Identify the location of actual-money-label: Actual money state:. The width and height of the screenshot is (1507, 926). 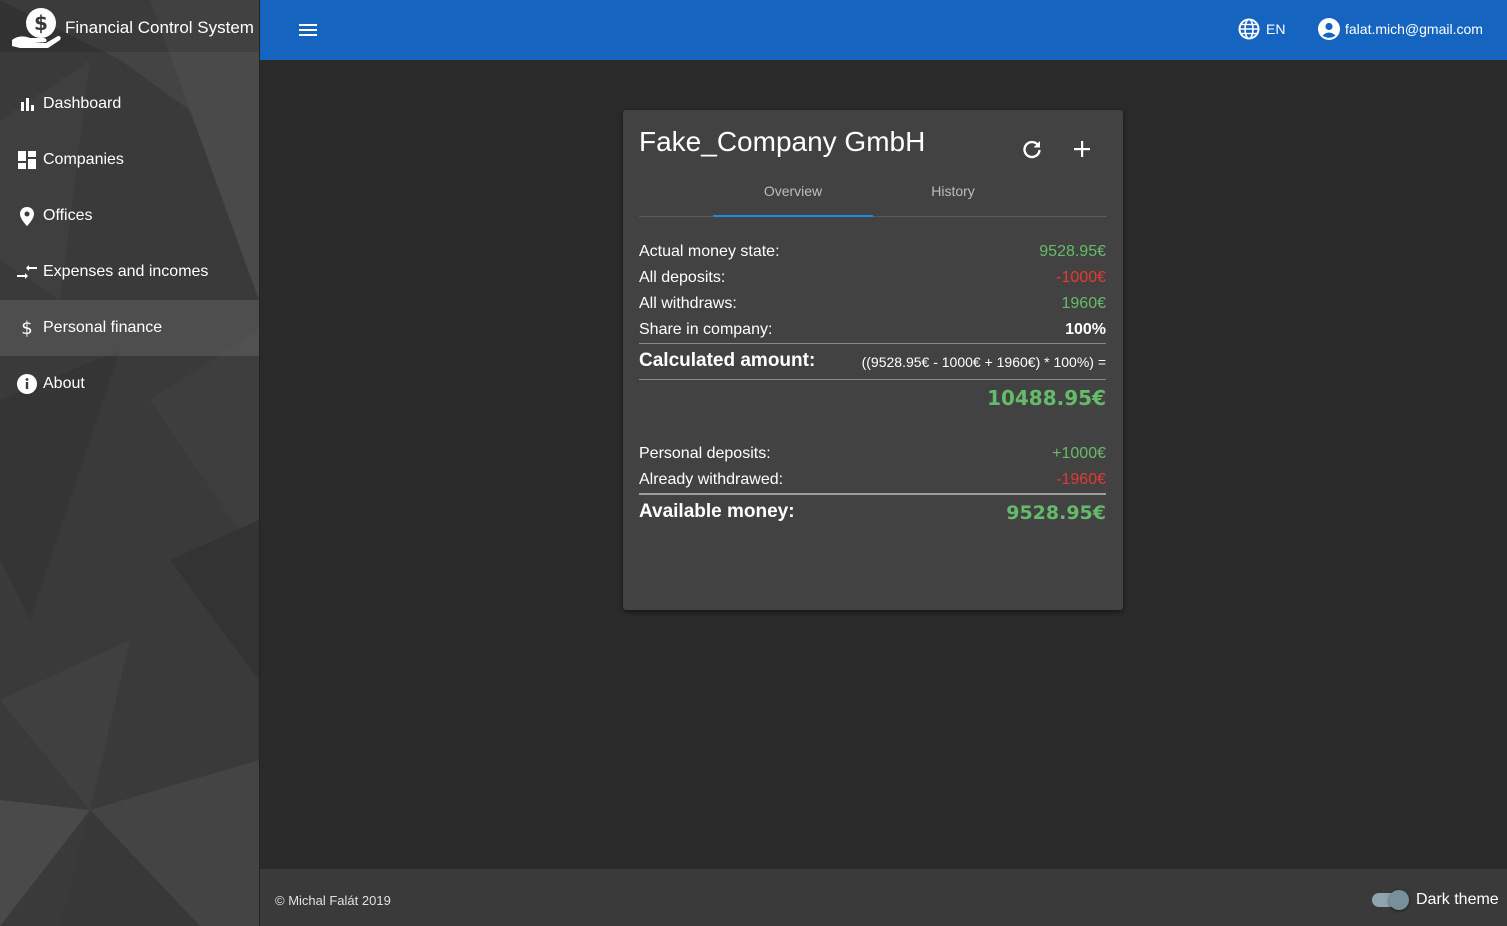
(709, 251).